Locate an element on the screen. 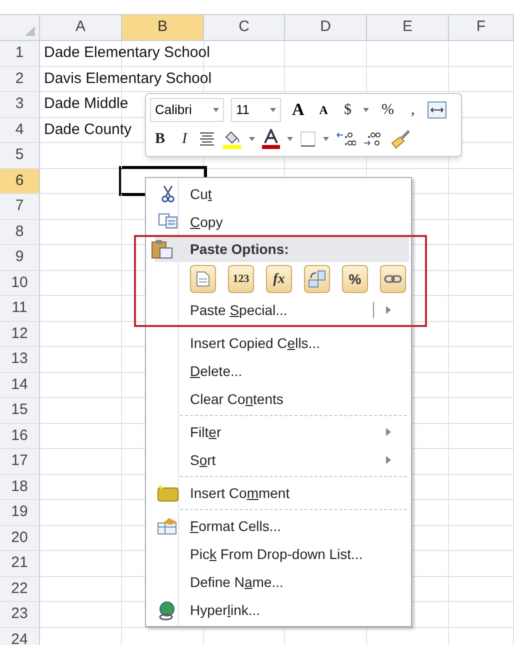 This screenshot has width=514, height=645. menu-item-label: Clear Contents is located at coordinates (237, 399).